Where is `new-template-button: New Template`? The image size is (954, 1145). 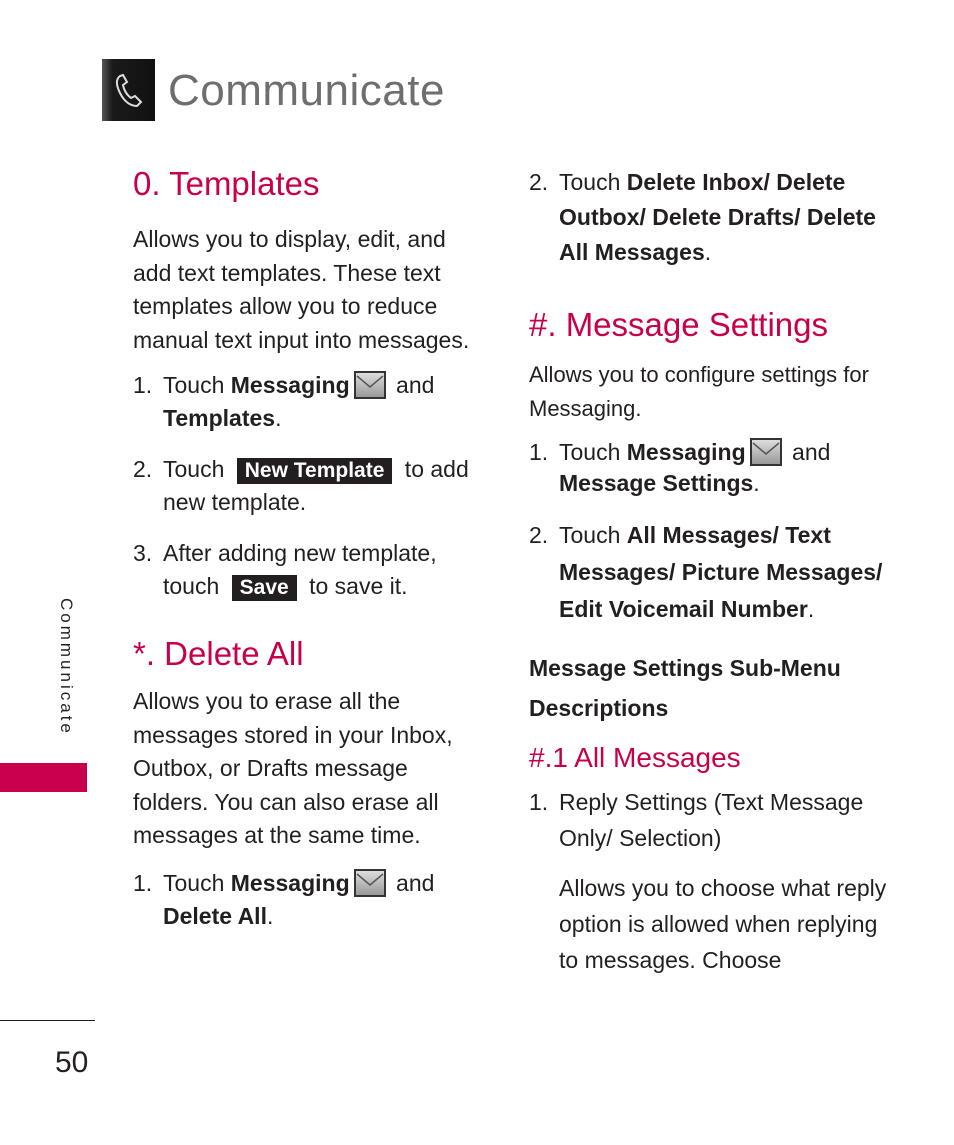
new-template-button: New Template is located at coordinates (314, 471).